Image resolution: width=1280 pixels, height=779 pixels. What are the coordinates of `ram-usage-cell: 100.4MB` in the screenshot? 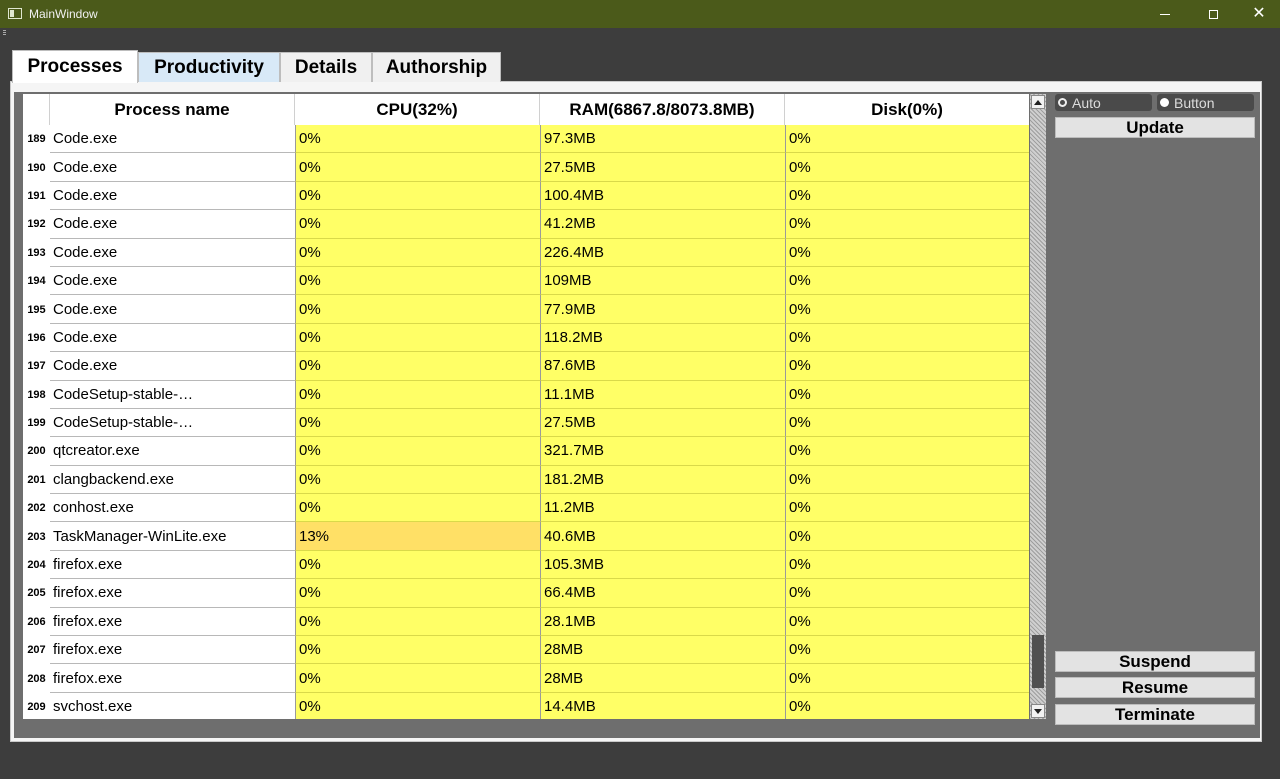 It's located at (662, 196).